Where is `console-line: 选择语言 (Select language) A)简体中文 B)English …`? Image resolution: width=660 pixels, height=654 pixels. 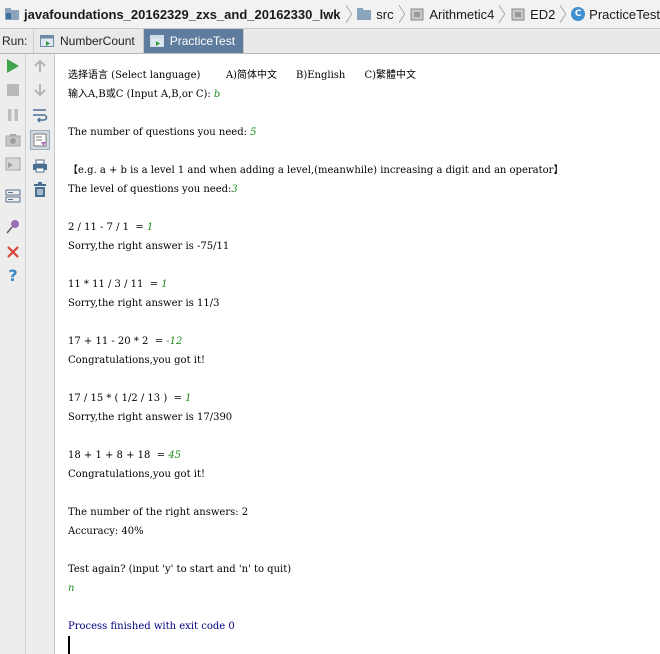
console-line: 选择语言 (Select language) A)简体中文 B)English … is located at coordinates (242, 75).